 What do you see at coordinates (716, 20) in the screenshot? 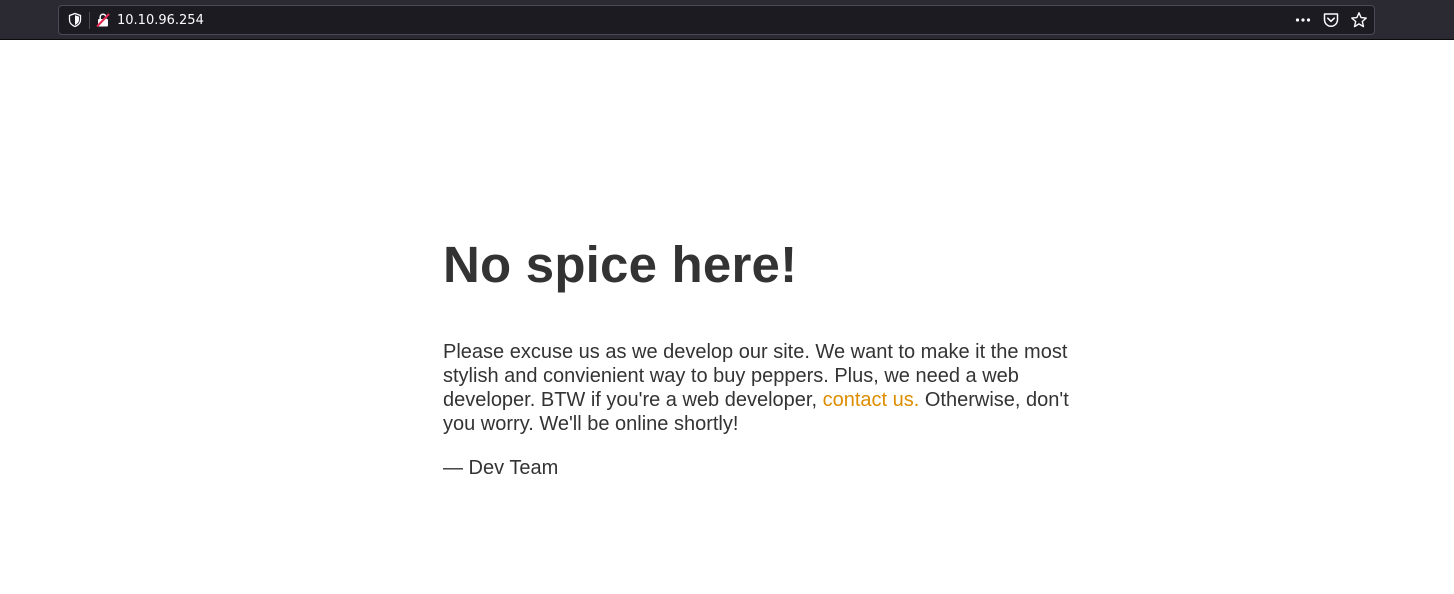
I see `url-bar: 10.10.96.254` at bounding box center [716, 20].